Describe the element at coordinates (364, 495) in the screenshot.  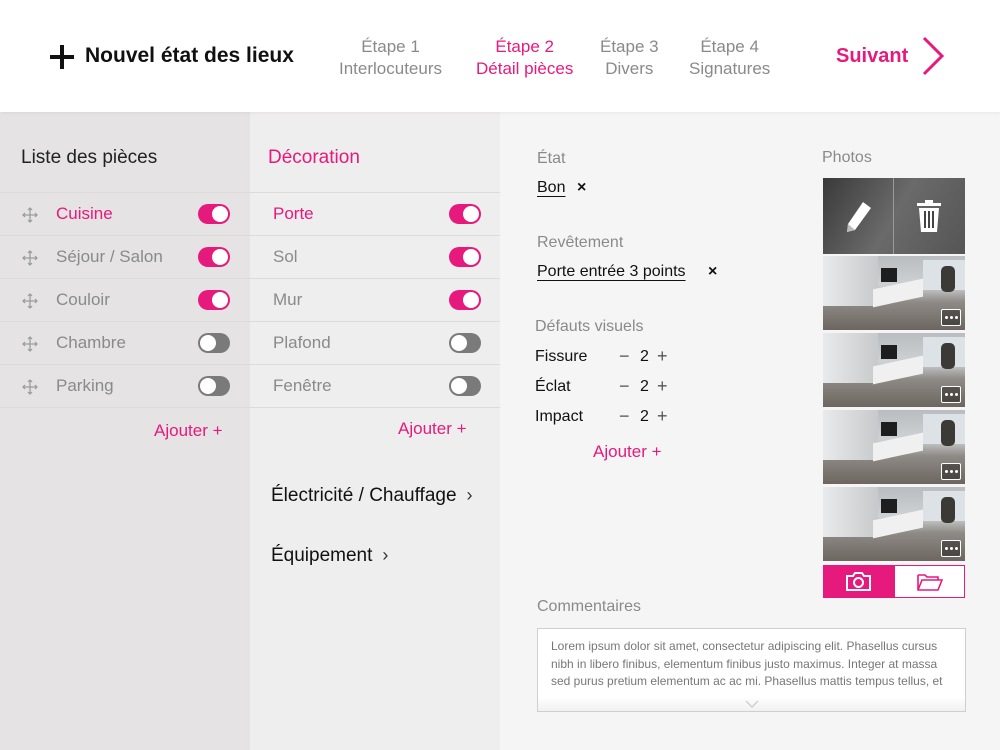
I see `section-label: Électricité / Chauffage` at that location.